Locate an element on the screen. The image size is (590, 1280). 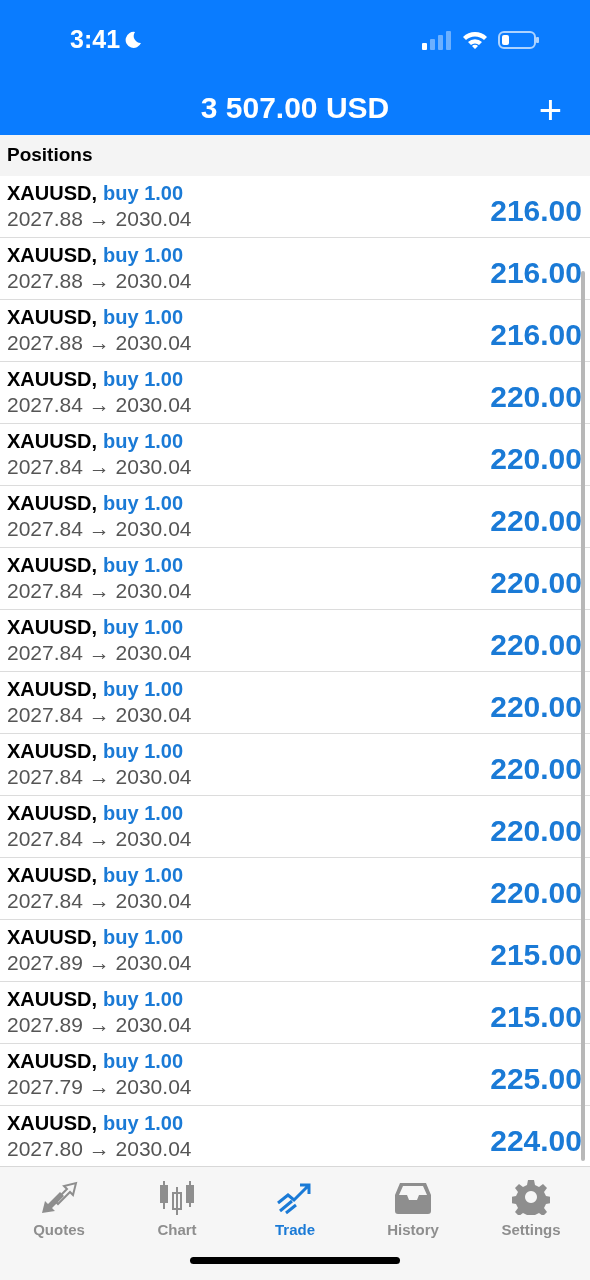
balance-title: 3 507.00 USD is located at coordinates (295, 108).